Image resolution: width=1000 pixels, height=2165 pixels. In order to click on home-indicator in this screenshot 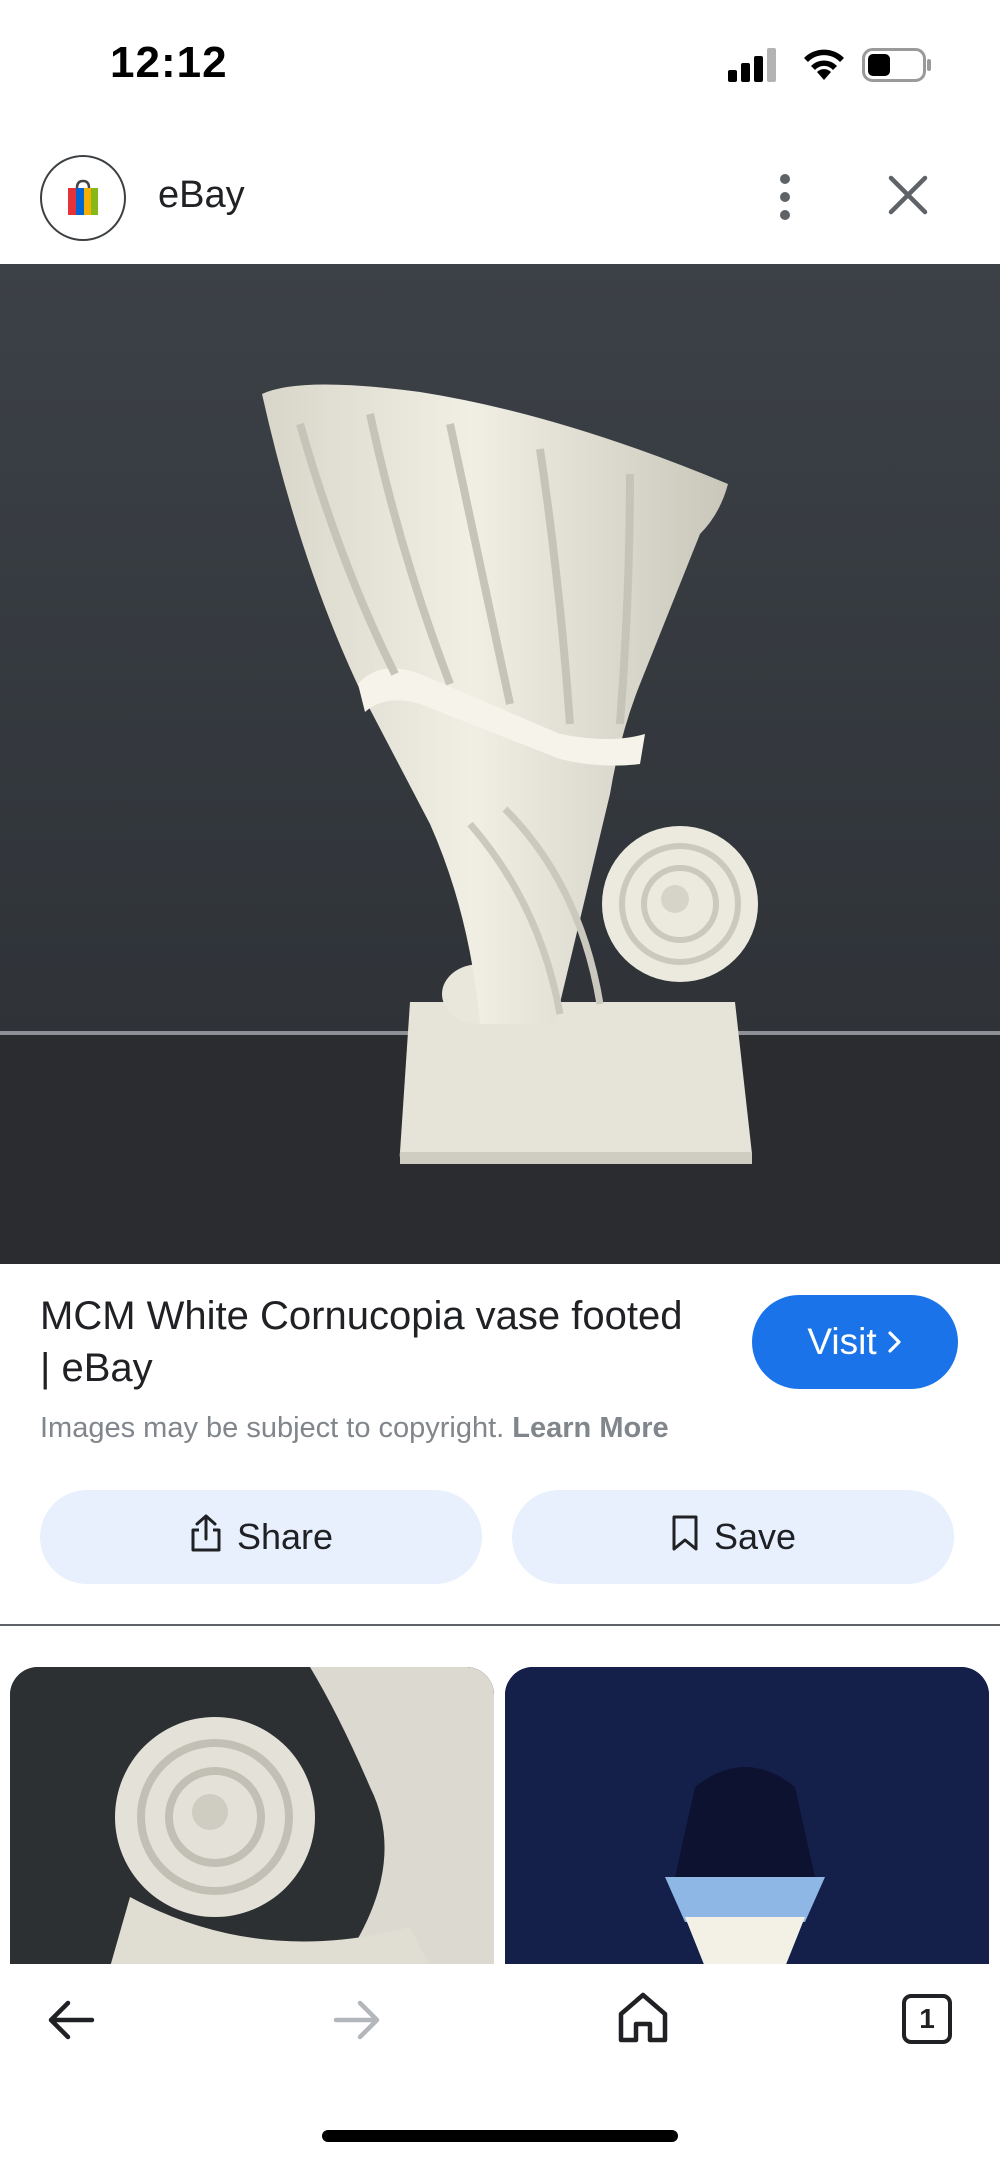, I will do `click(500, 2136)`.